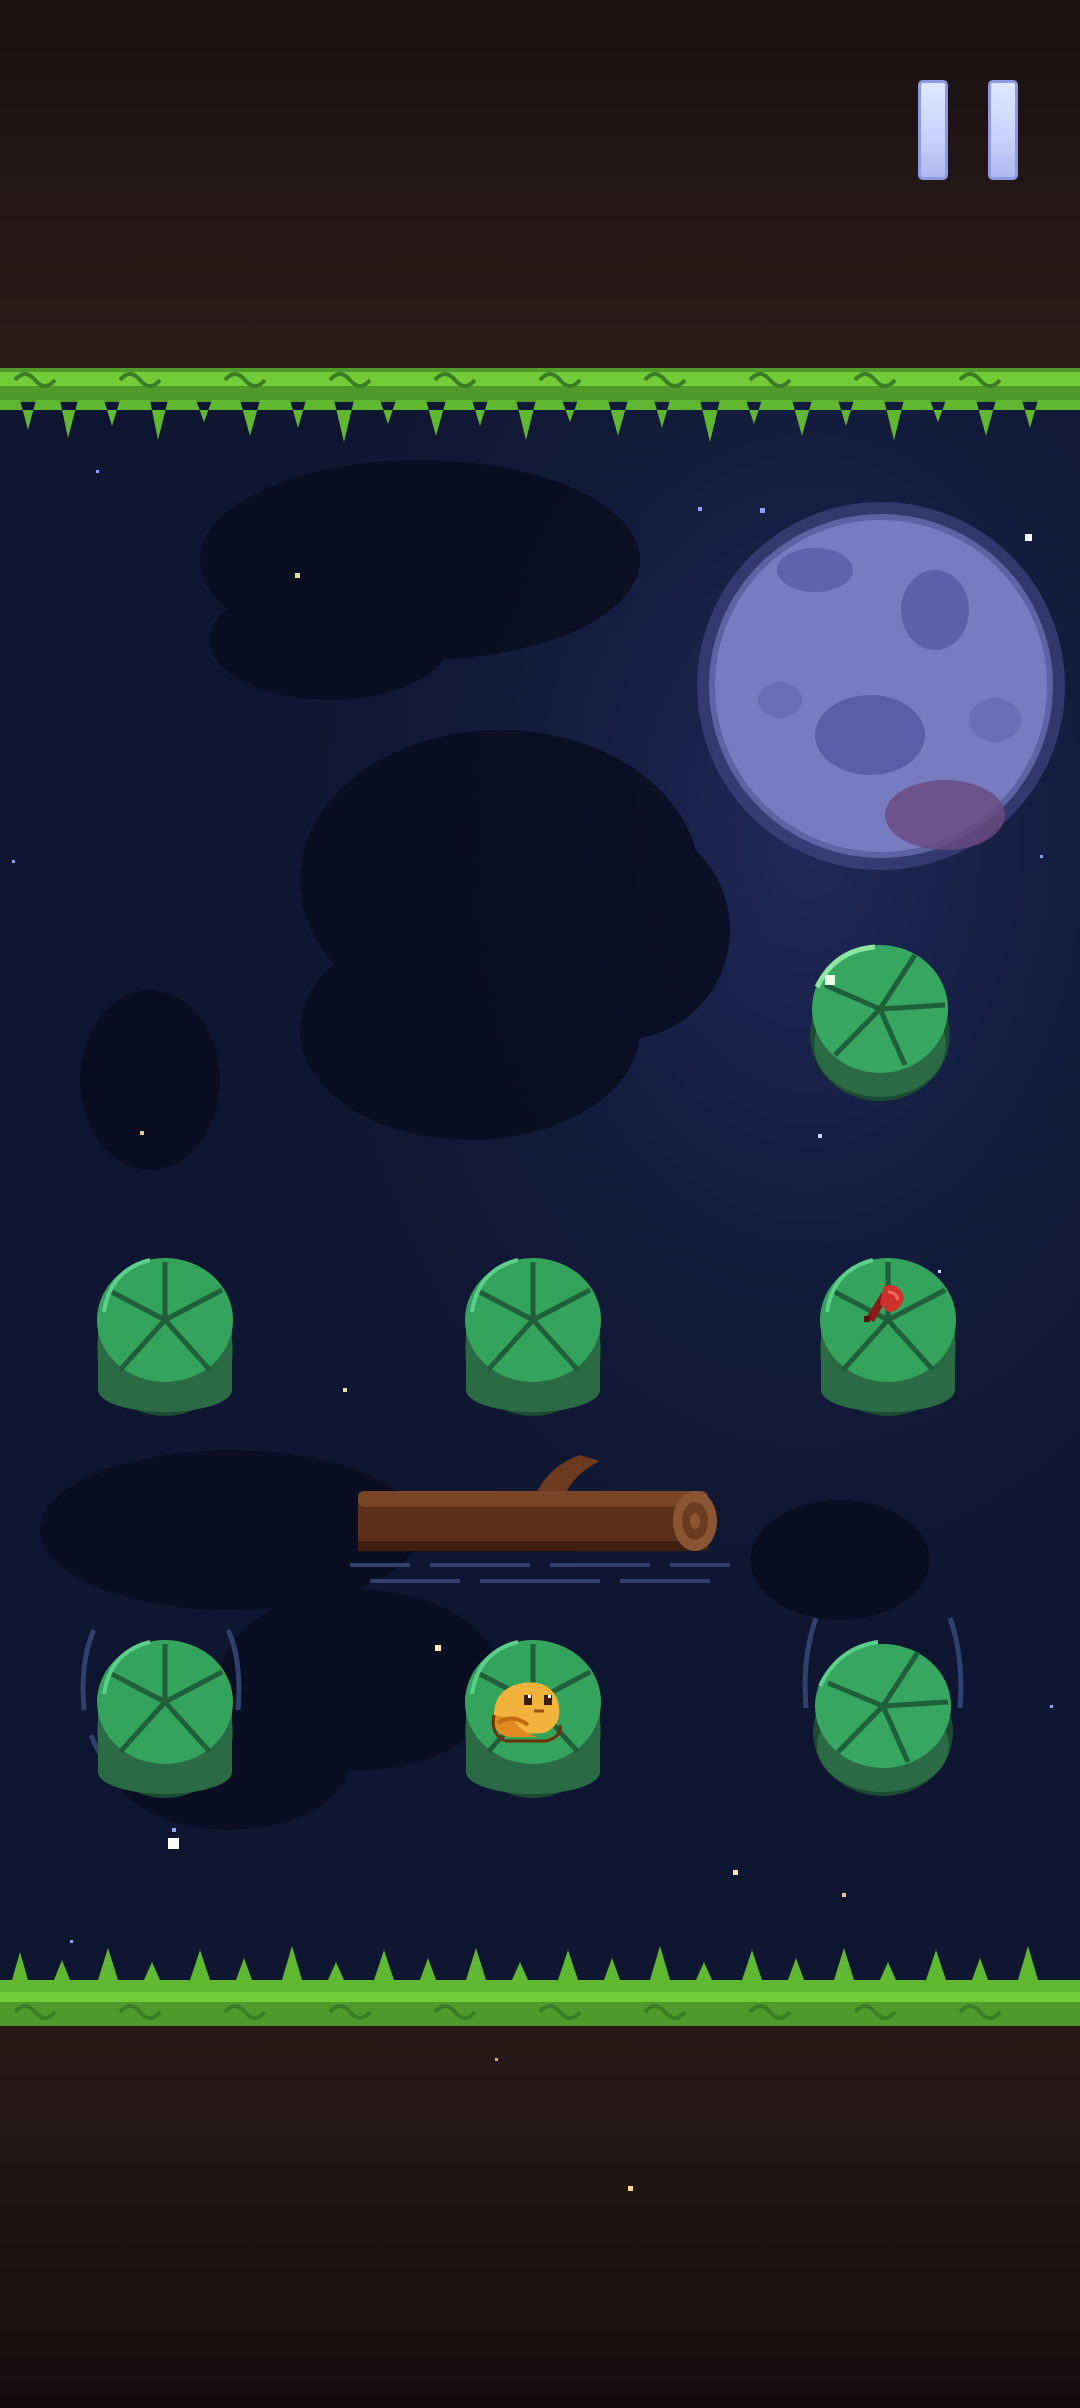  Describe the element at coordinates (540, 405) in the screenshot. I see `grass-bank-top` at that location.